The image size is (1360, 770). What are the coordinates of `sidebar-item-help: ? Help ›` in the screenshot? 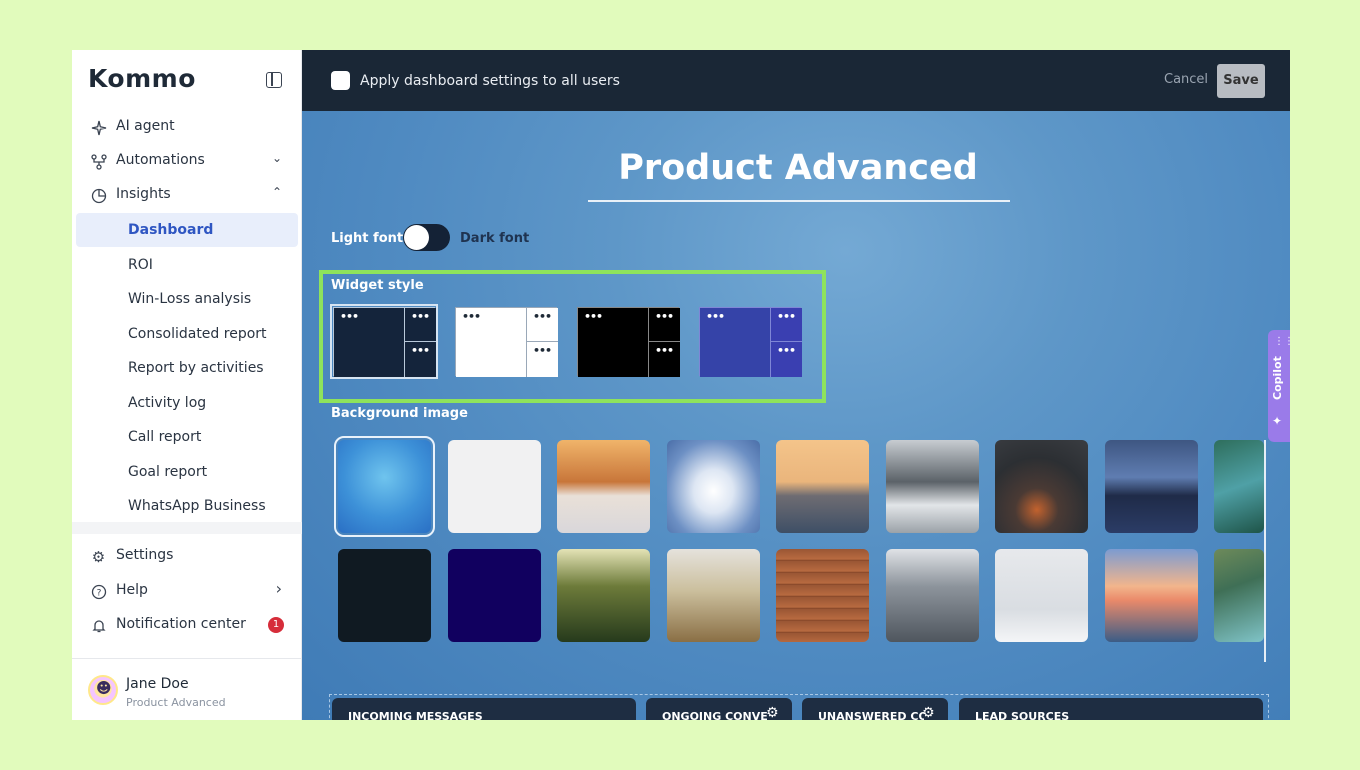 It's located at (187, 591).